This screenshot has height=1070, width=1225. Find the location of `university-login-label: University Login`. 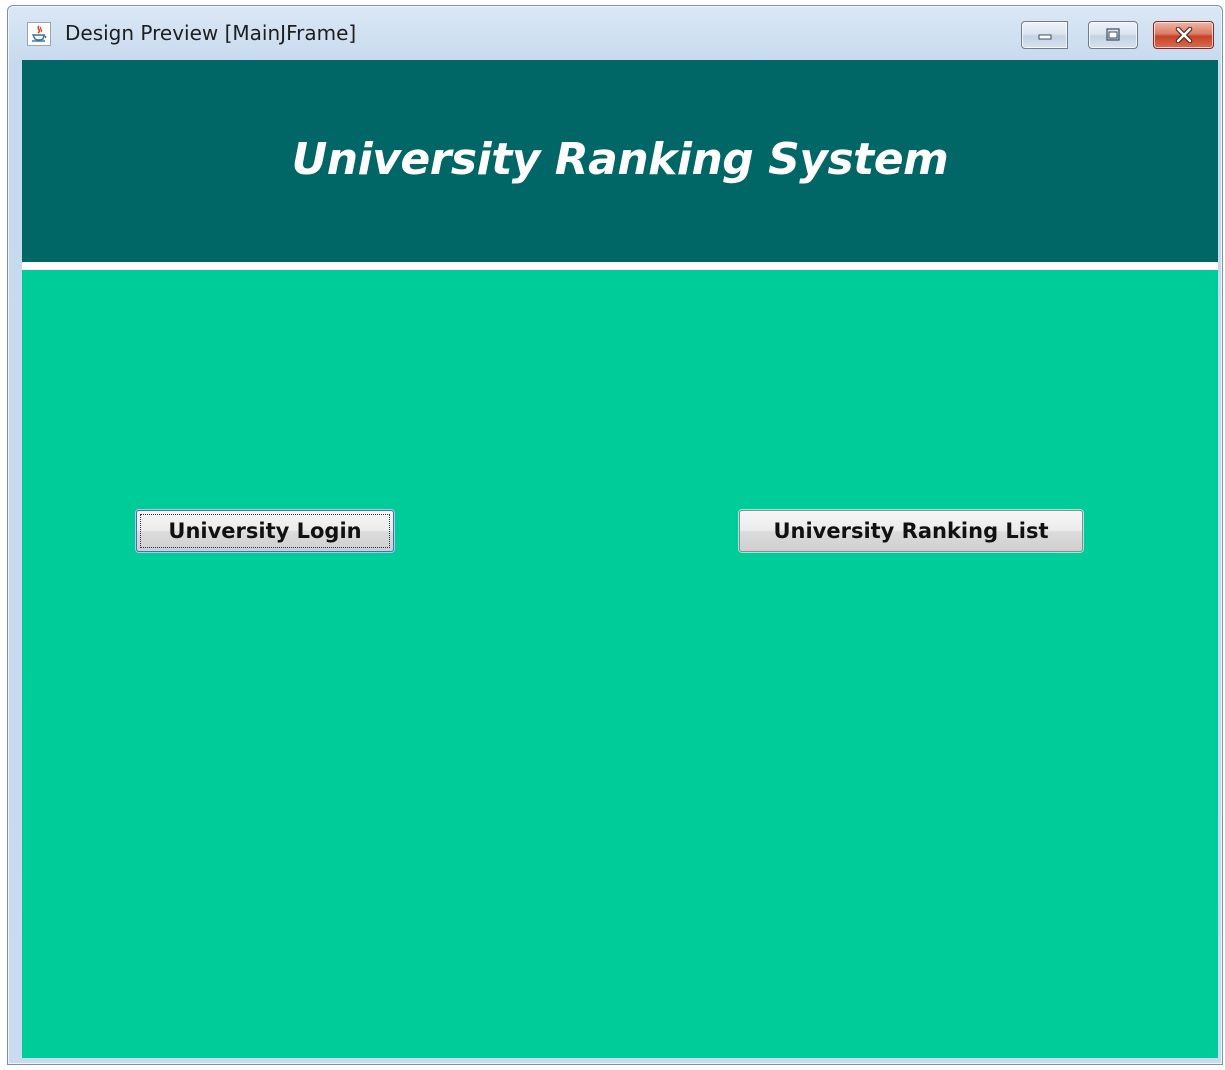

university-login-label: University Login is located at coordinates (265, 531).